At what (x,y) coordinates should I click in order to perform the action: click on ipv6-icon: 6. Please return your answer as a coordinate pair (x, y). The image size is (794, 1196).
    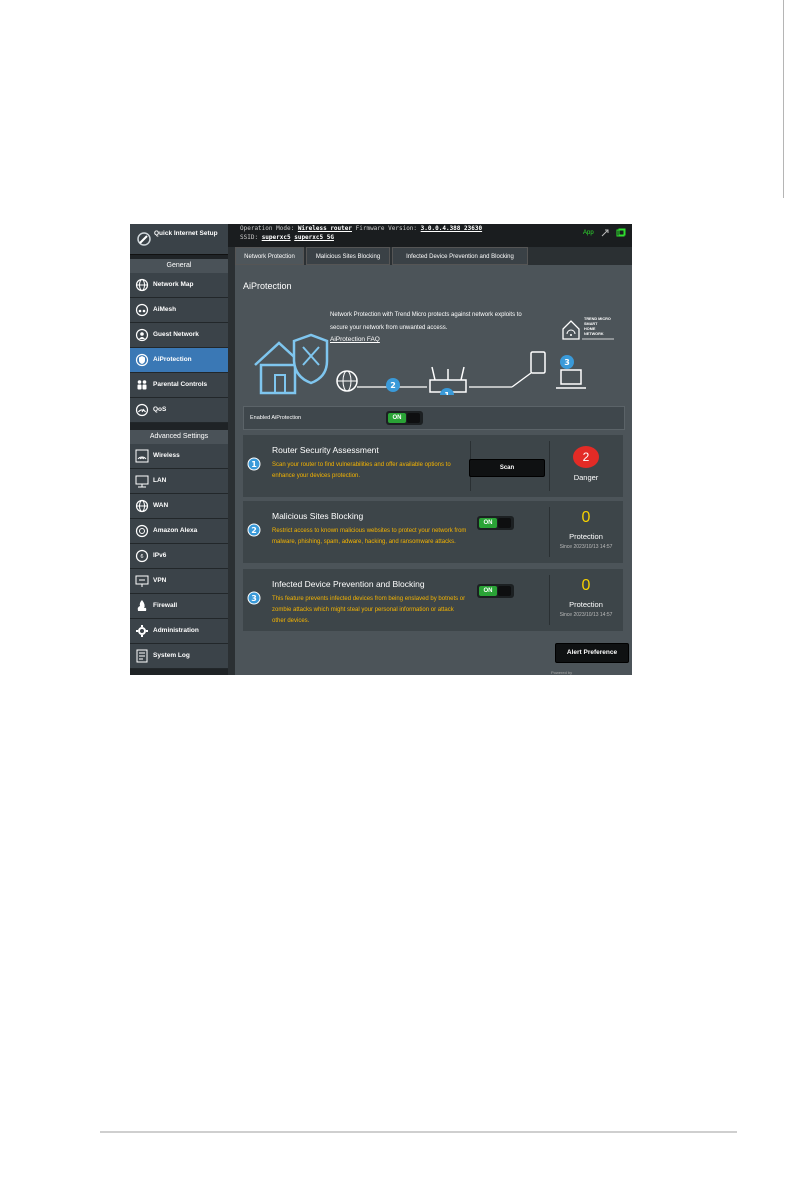
    Looking at the image, I should click on (142, 556).